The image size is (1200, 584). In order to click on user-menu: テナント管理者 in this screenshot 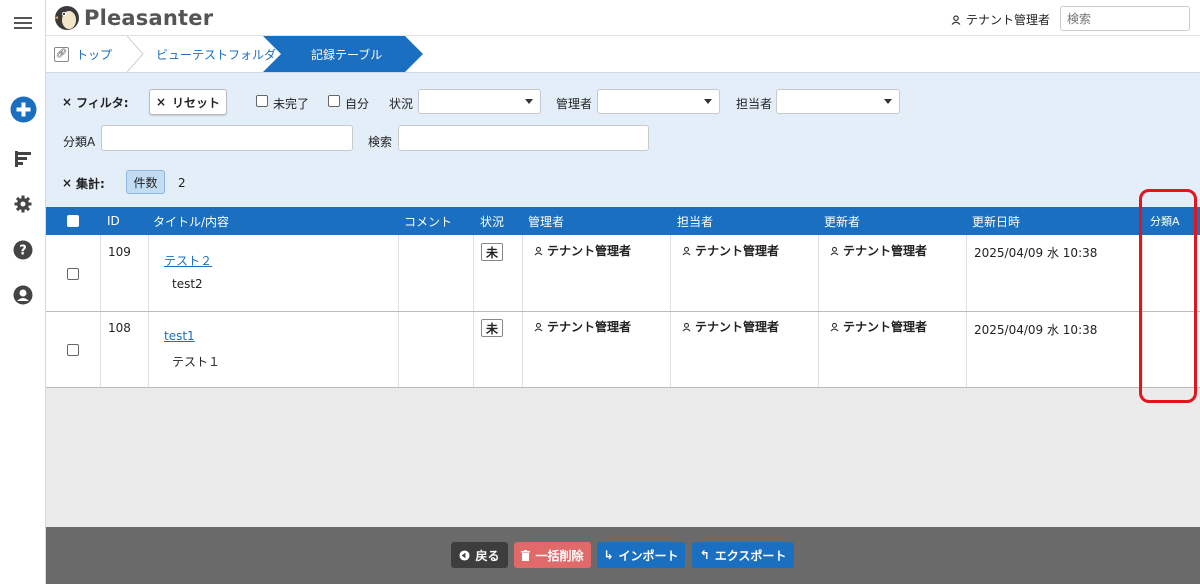, I will do `click(1000, 19)`.